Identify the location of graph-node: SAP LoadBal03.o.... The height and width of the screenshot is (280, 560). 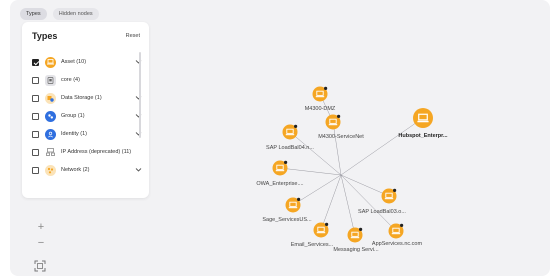
(382, 202).